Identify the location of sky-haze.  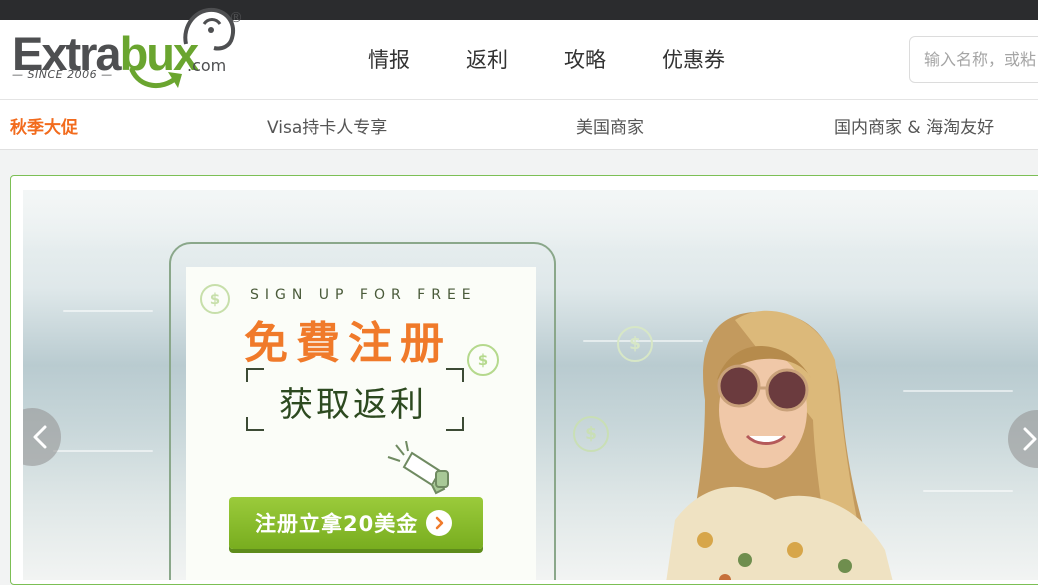
(530, 220).